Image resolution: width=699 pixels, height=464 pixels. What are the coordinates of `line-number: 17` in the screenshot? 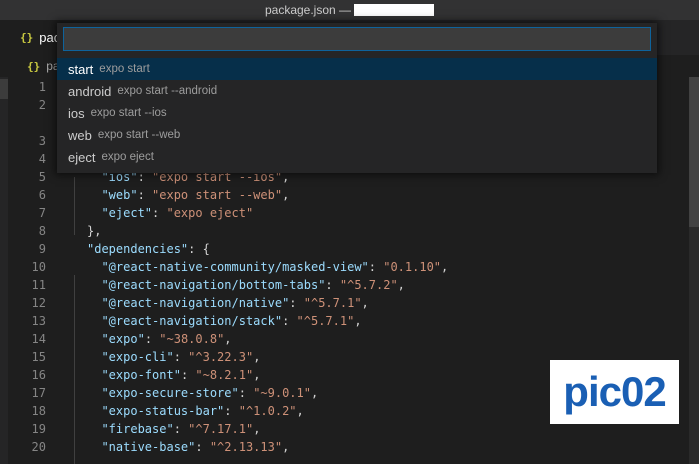 It's located at (38, 393).